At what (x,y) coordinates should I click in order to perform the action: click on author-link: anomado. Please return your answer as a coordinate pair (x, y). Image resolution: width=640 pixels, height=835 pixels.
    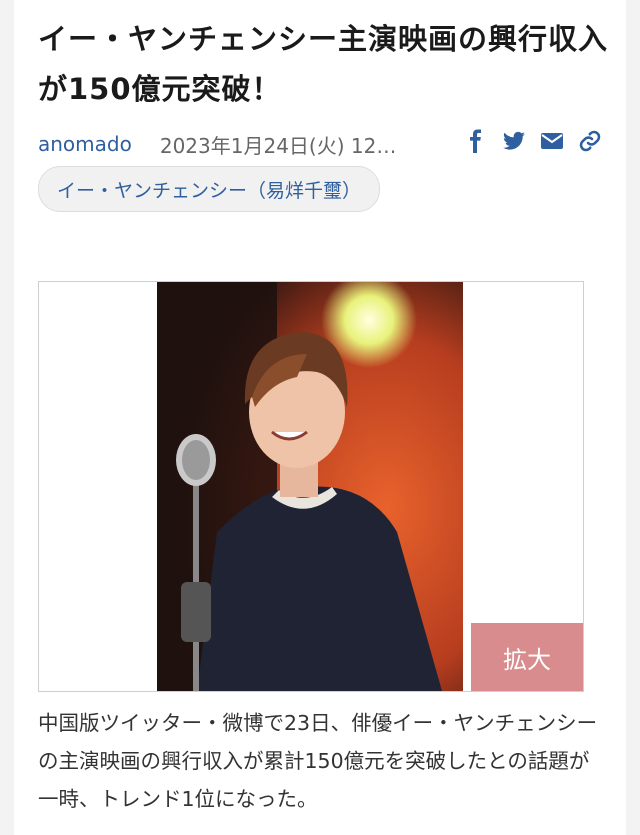
    Looking at the image, I should click on (85, 144).